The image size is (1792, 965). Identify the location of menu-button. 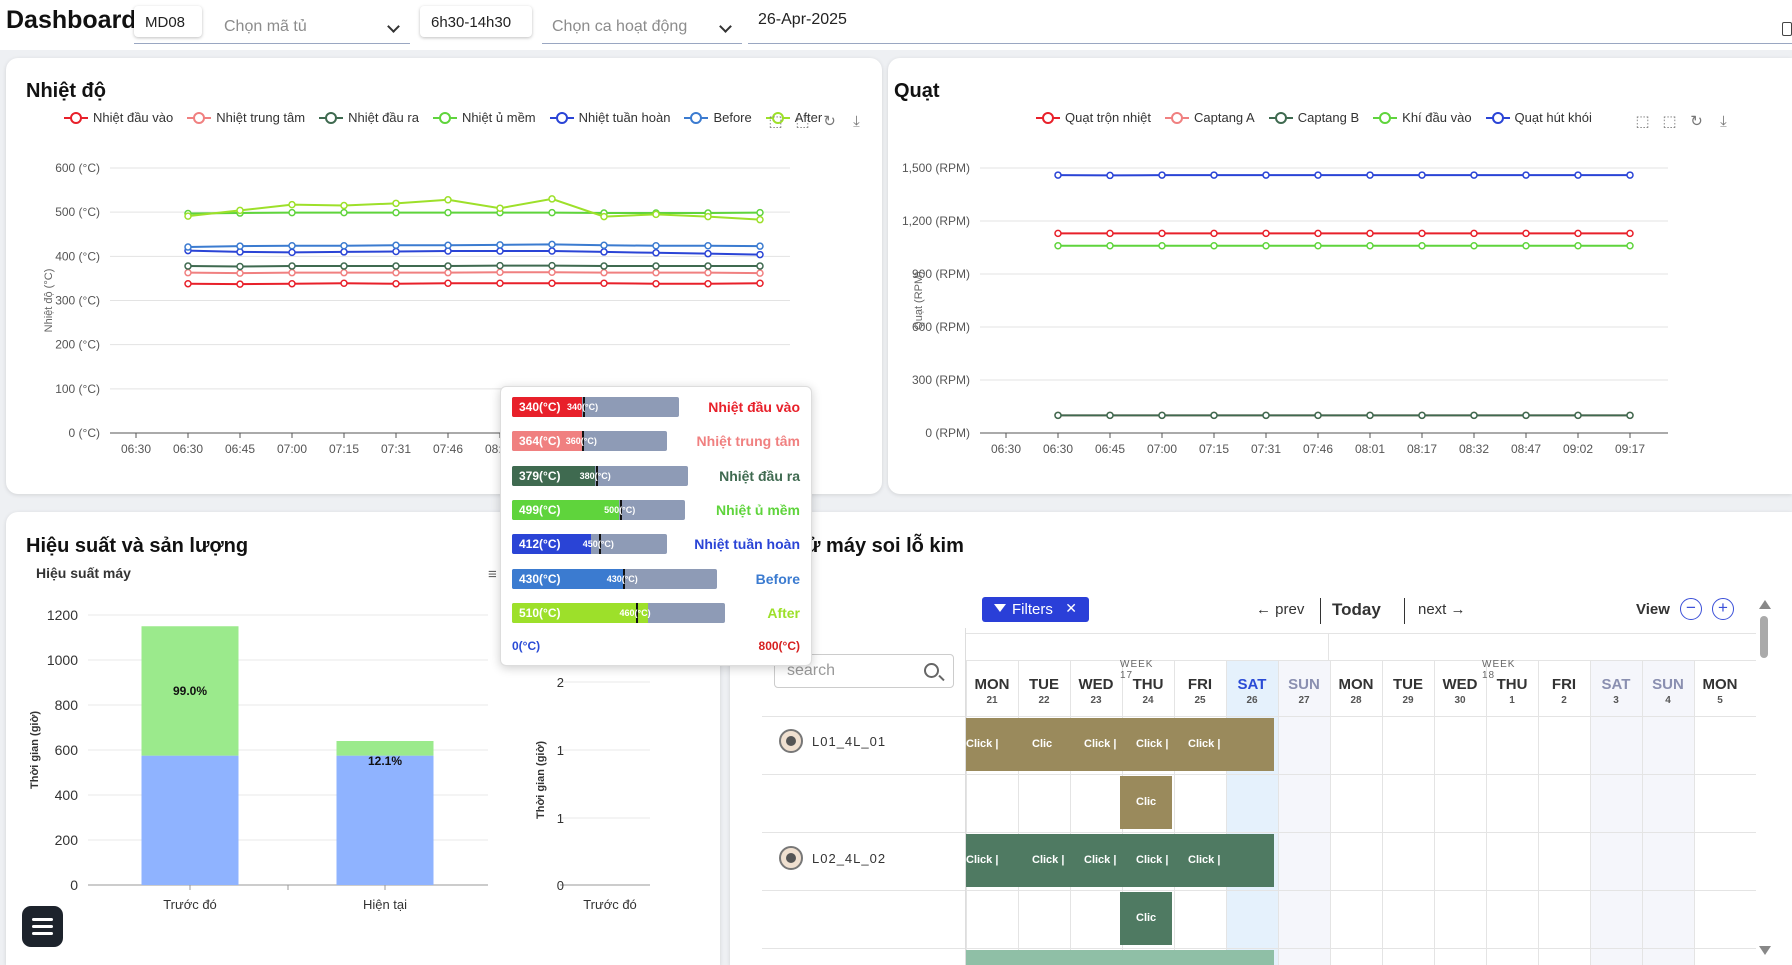
(42, 926).